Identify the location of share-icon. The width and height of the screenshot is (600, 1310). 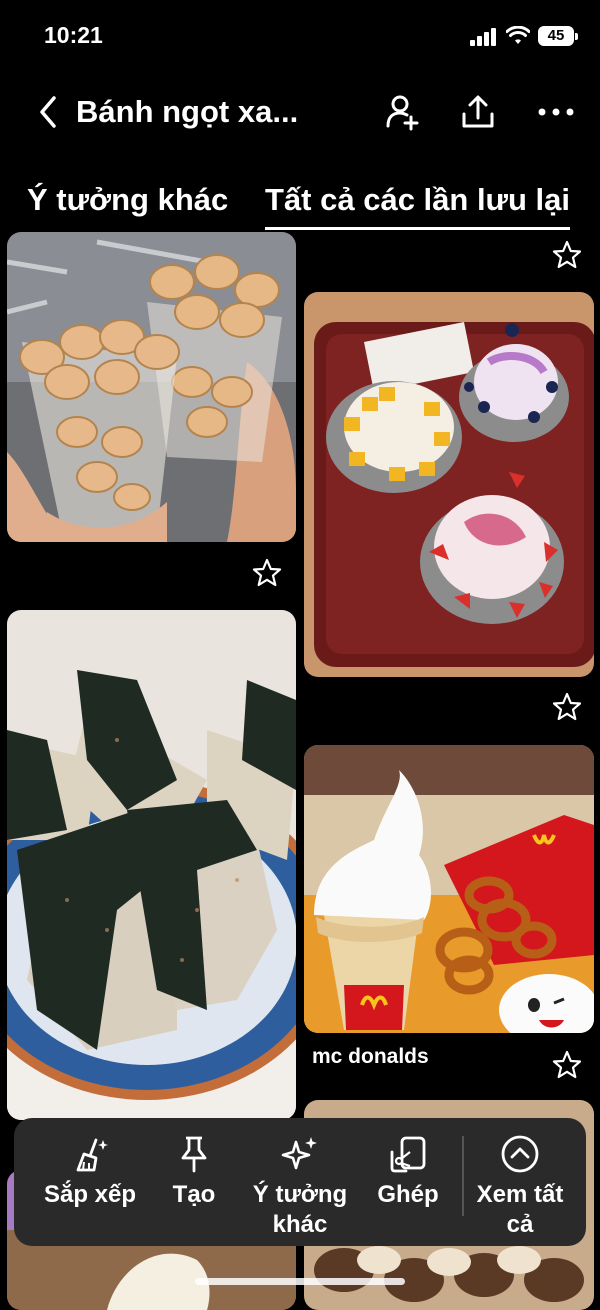
(478, 112).